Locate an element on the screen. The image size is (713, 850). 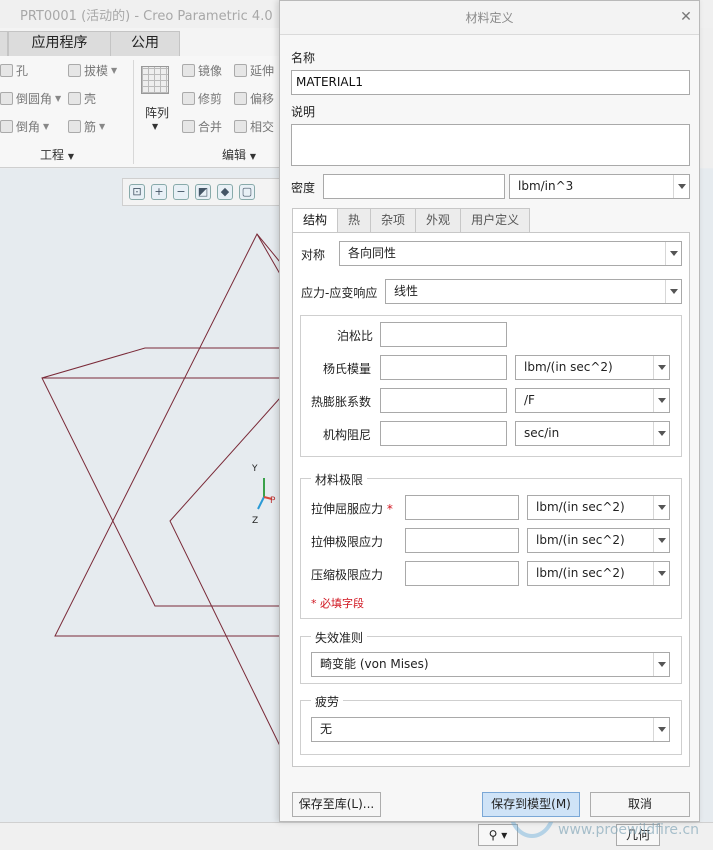
array-button: 阵列 is located at coordinates (157, 112).